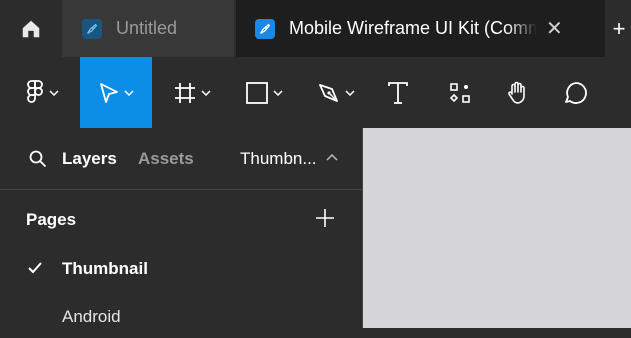 The height and width of the screenshot is (338, 631). I want to click on comment-icon, so click(576, 92).